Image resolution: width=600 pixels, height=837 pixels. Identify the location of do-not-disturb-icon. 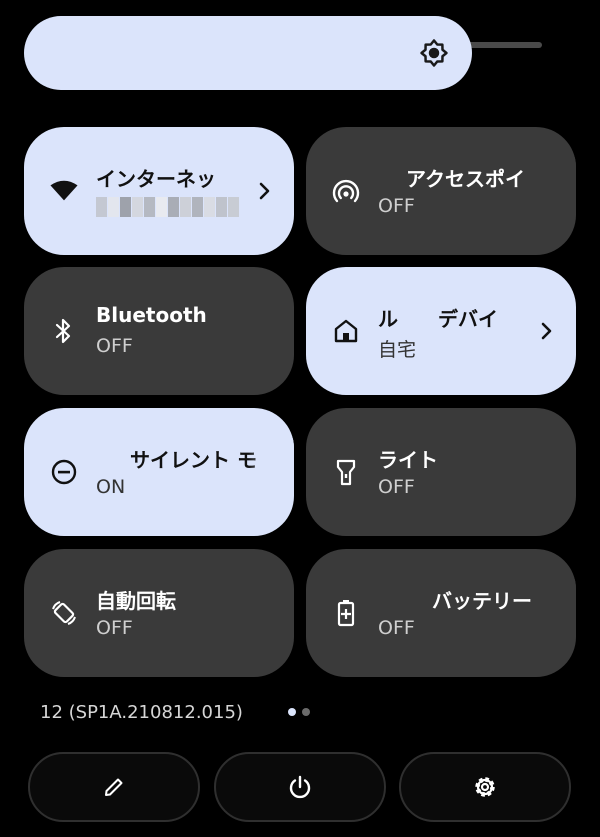
(64, 472).